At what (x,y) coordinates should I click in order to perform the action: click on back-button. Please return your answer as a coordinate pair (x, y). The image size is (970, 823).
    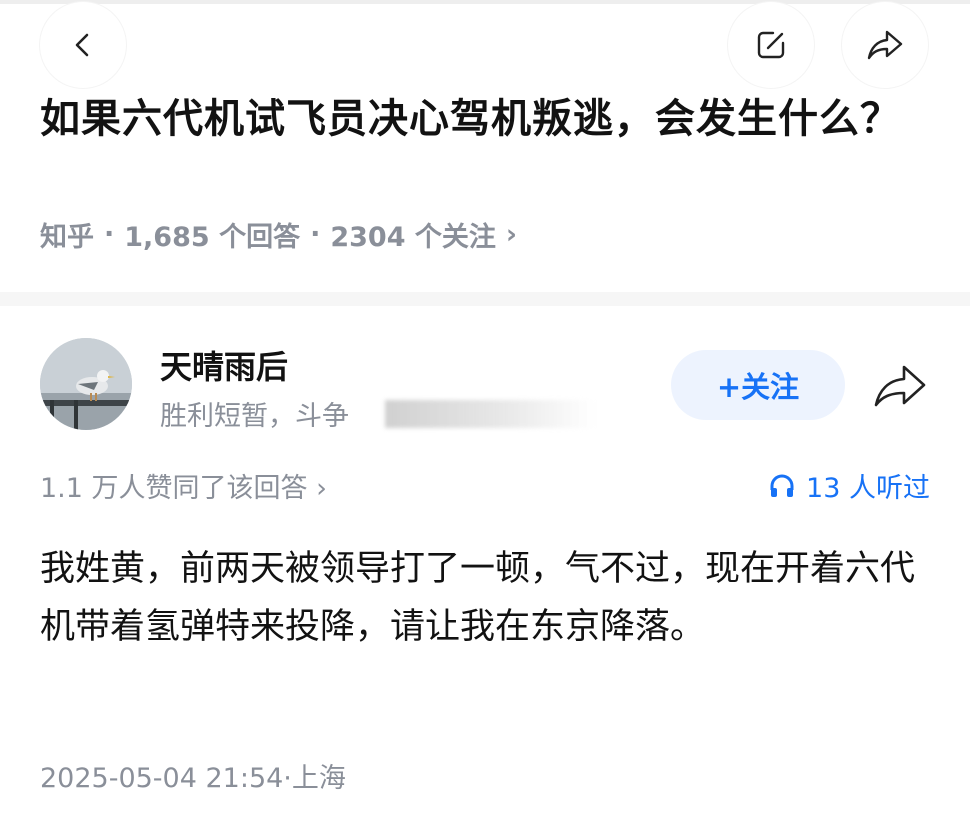
    Looking at the image, I should click on (83, 45).